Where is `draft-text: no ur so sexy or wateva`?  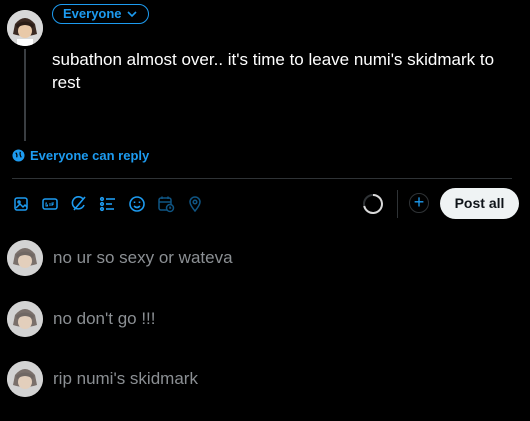 draft-text: no ur so sexy or wateva is located at coordinates (143, 257).